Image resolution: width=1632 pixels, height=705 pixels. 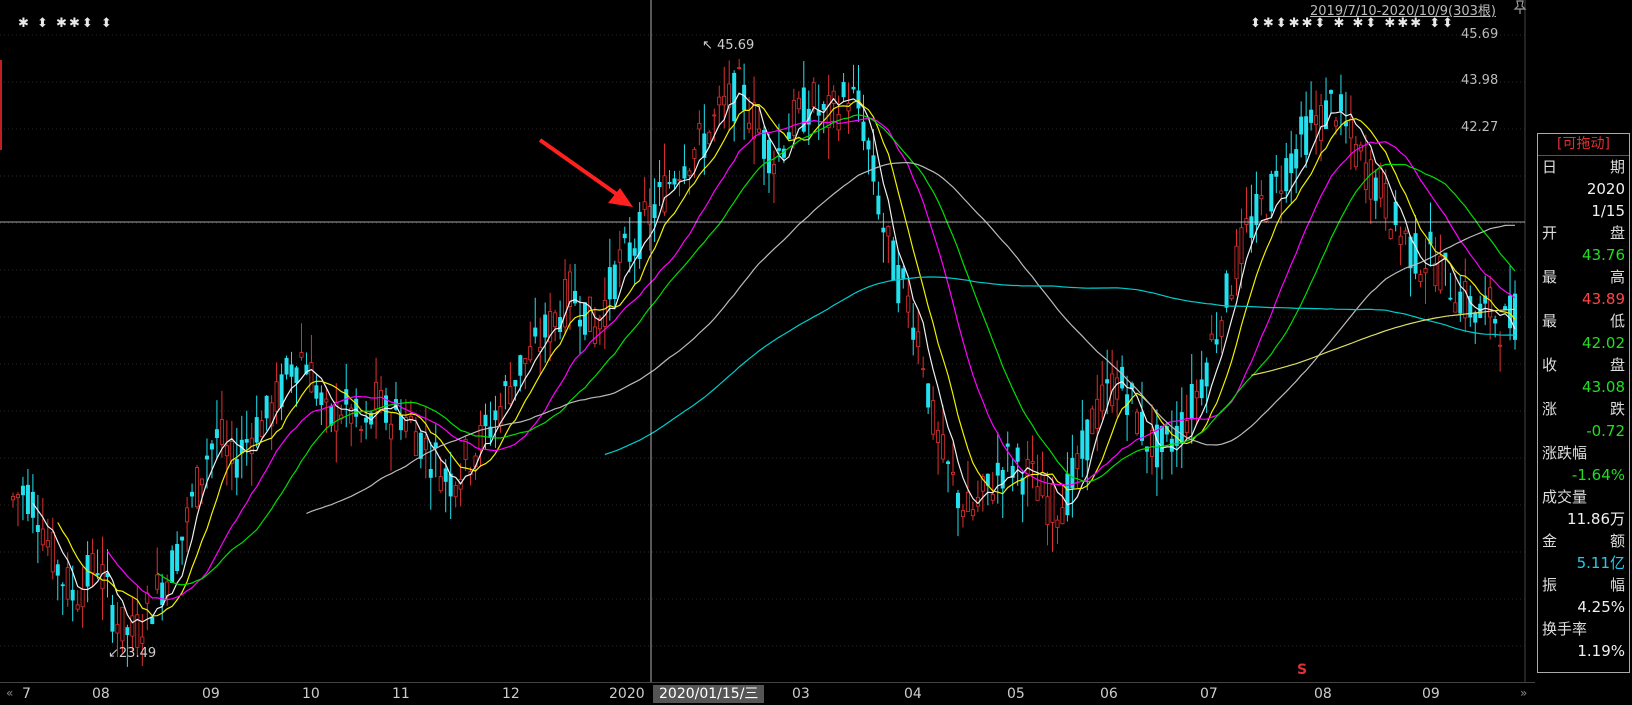 What do you see at coordinates (1520, 7) in the screenshot?
I see `pin-icon` at bounding box center [1520, 7].